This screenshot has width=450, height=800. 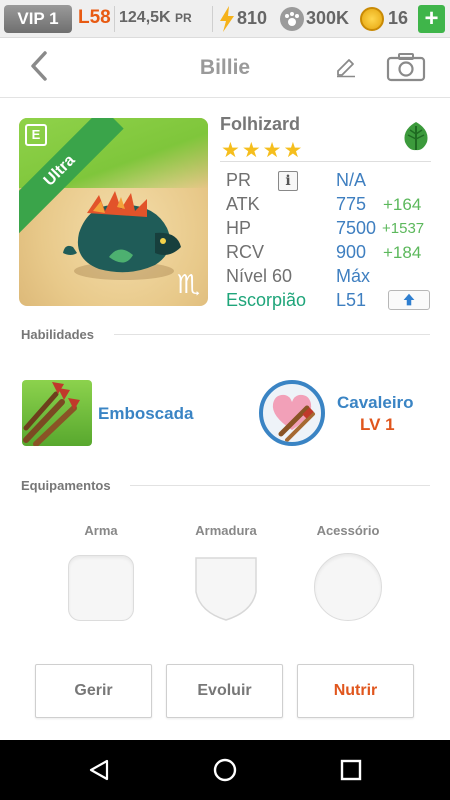 What do you see at coordinates (38, 19) in the screenshot?
I see `vip-badge: VIP 1` at bounding box center [38, 19].